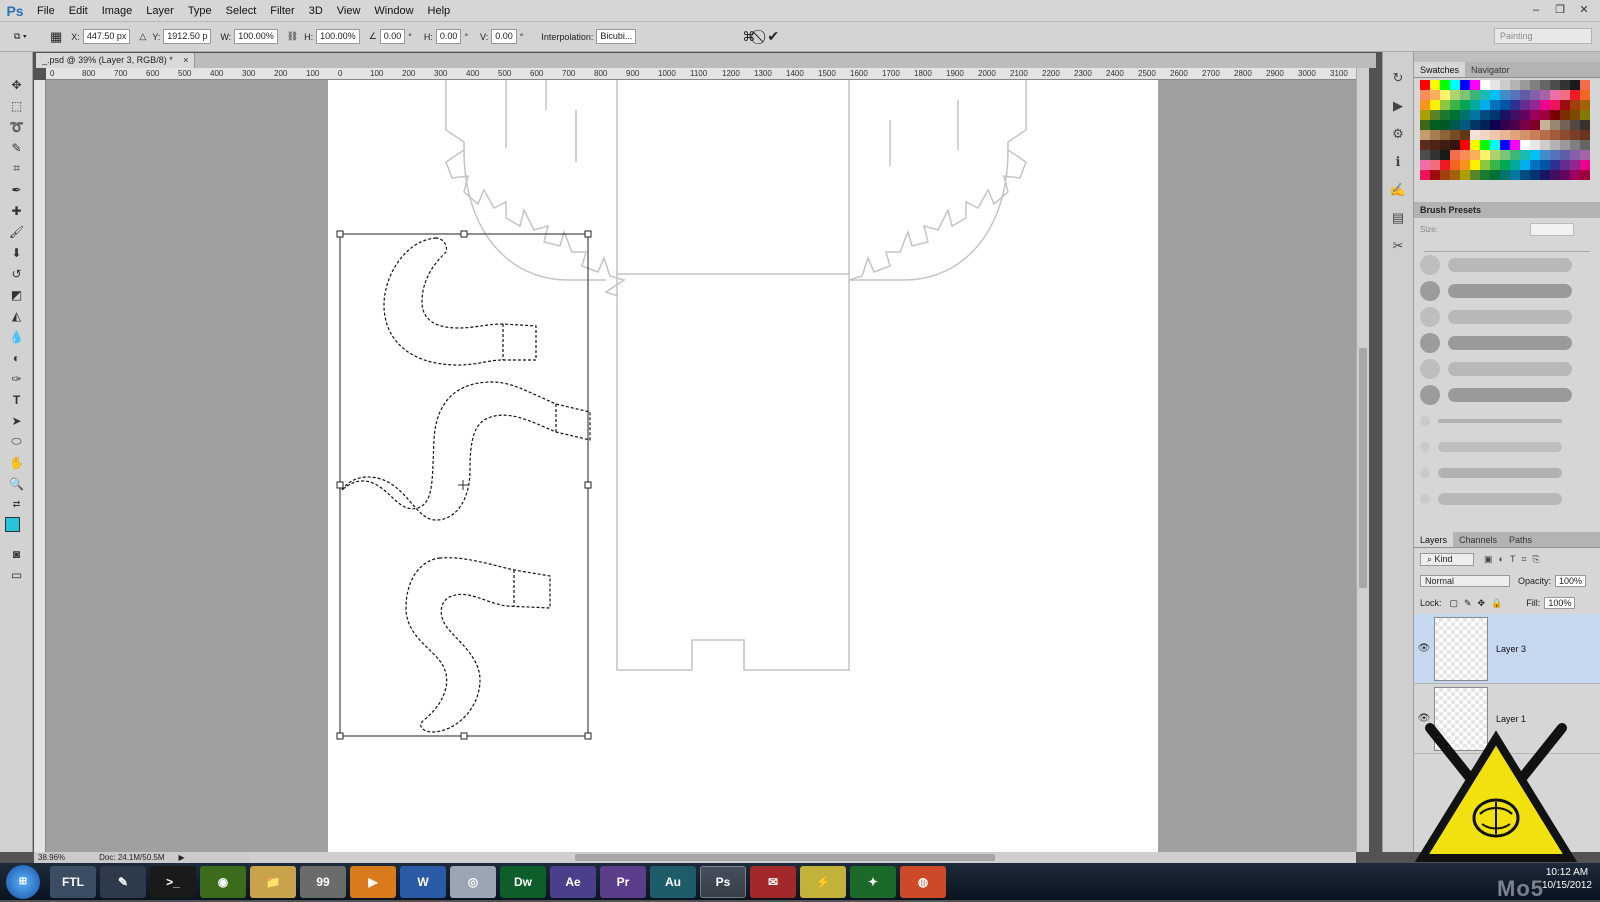 The height and width of the screenshot is (902, 1600). I want to click on width-field: 100.00%, so click(256, 36).